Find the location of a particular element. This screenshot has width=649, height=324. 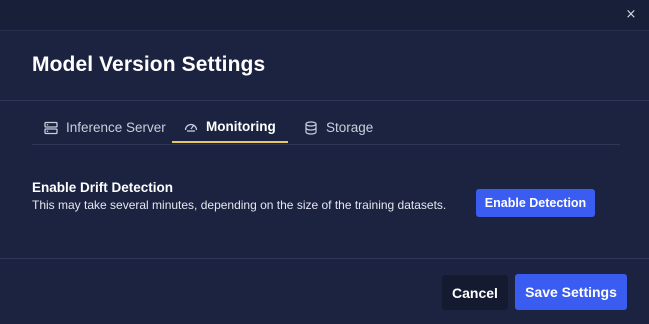

modal-title: Model Version Settings is located at coordinates (149, 64).